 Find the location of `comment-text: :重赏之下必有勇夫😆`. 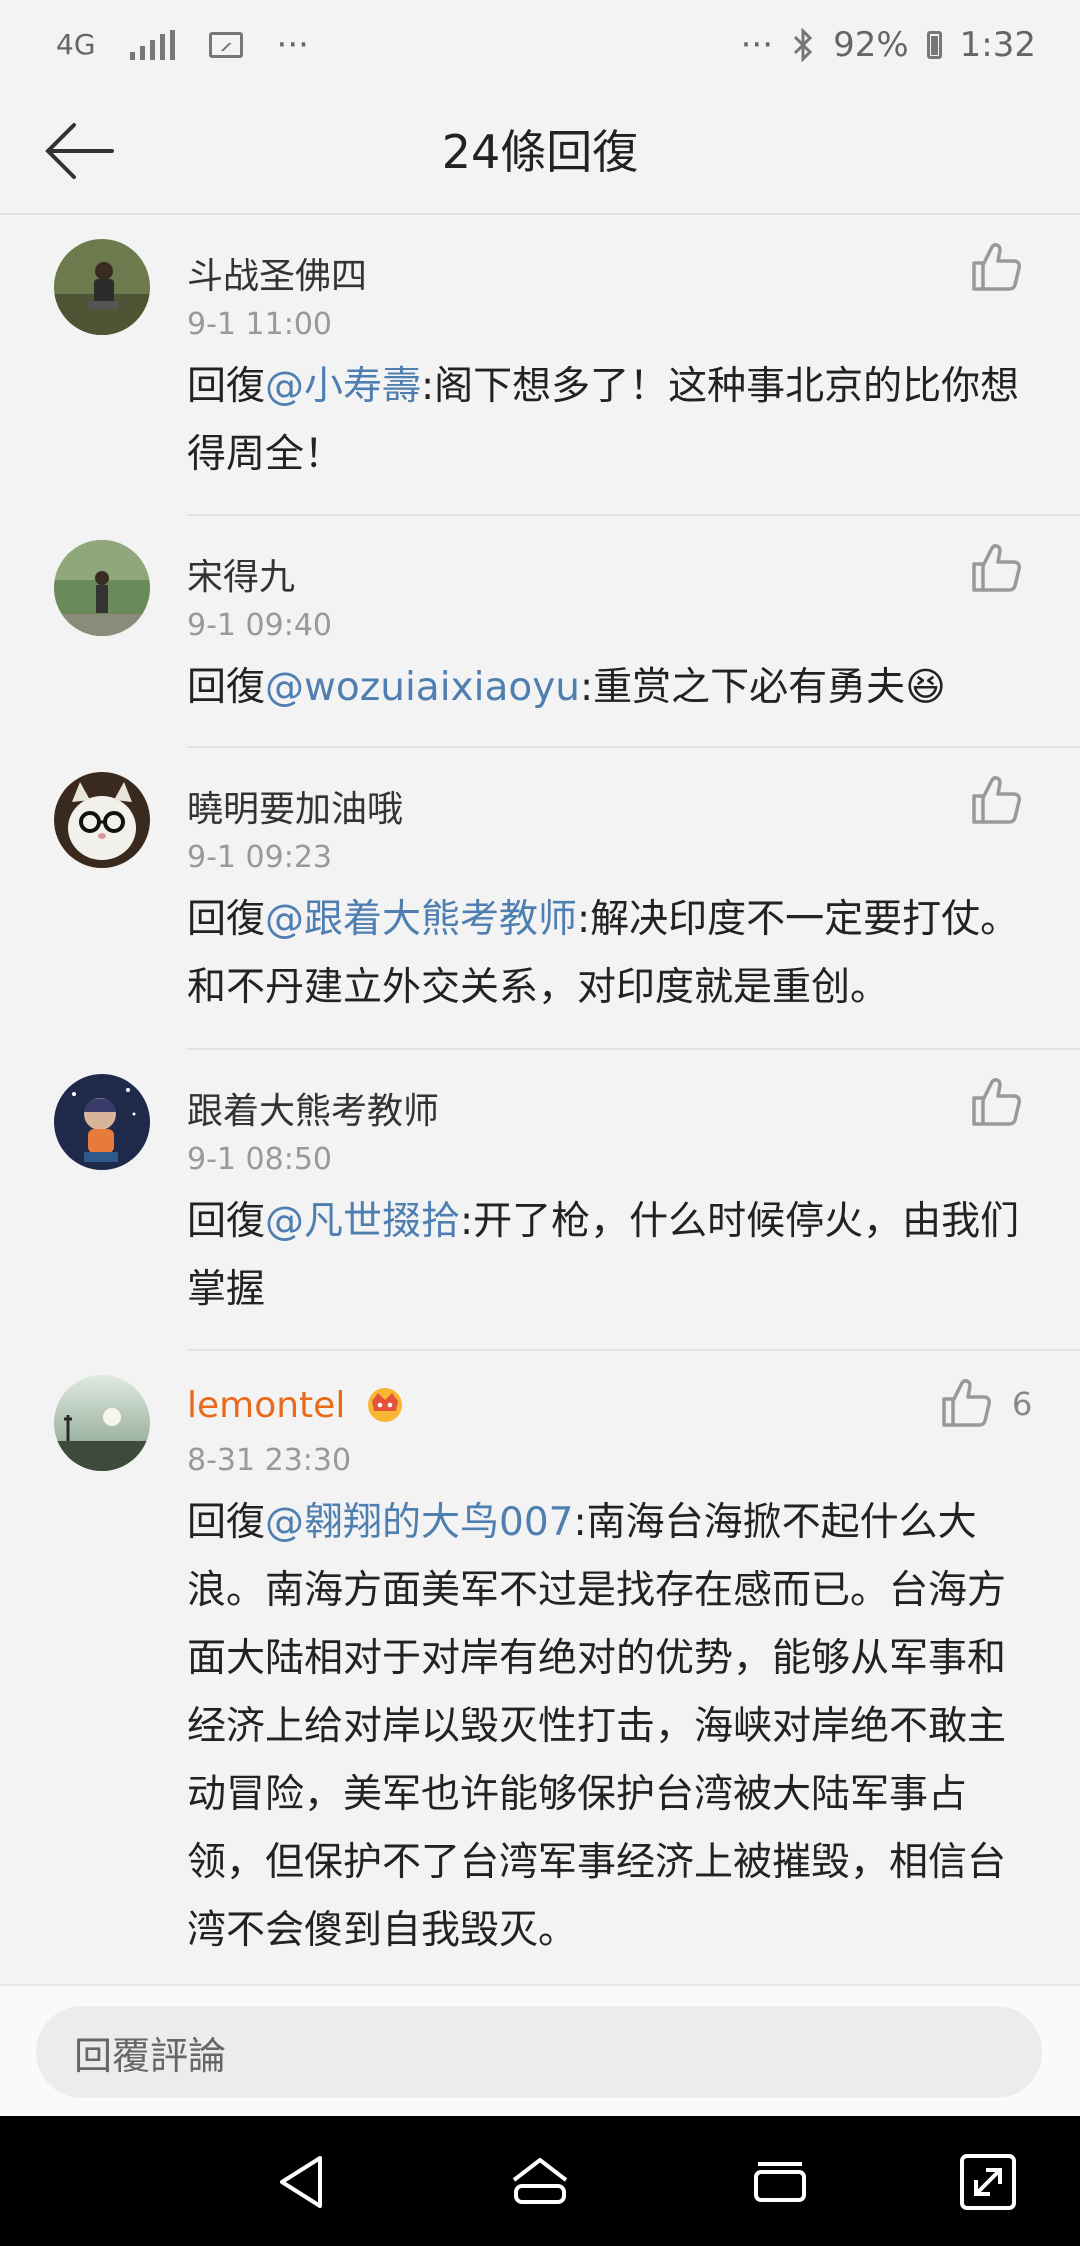

comment-text: :重赏之下必有勇夫😆 is located at coordinates (763, 687).